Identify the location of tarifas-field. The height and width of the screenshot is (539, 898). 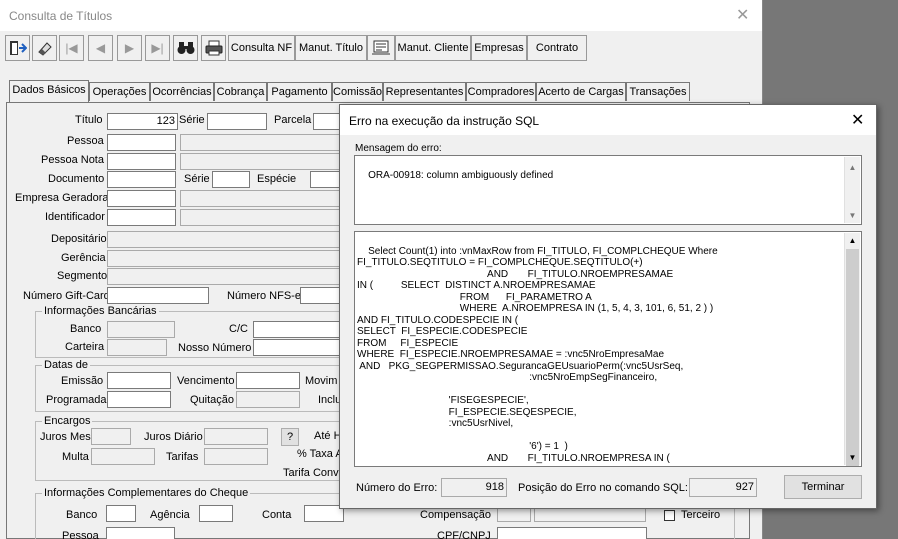
(236, 456).